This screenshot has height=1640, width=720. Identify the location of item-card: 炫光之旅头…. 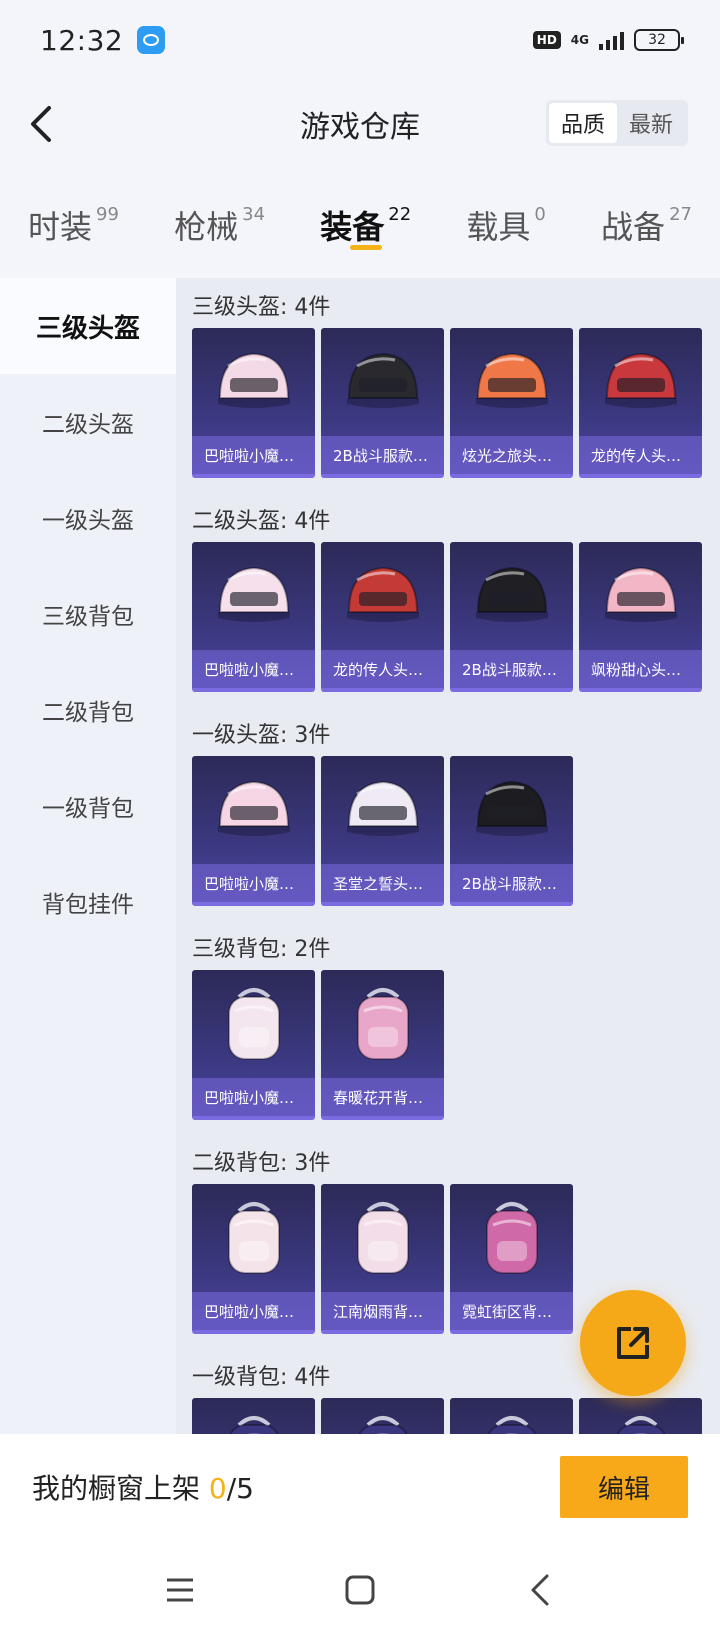
(511, 403).